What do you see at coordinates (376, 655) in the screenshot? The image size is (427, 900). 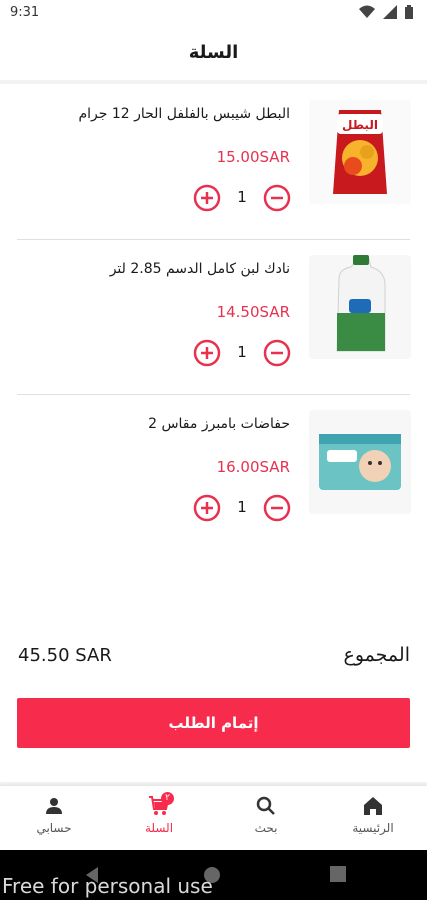 I see `total-label: المجموع` at bounding box center [376, 655].